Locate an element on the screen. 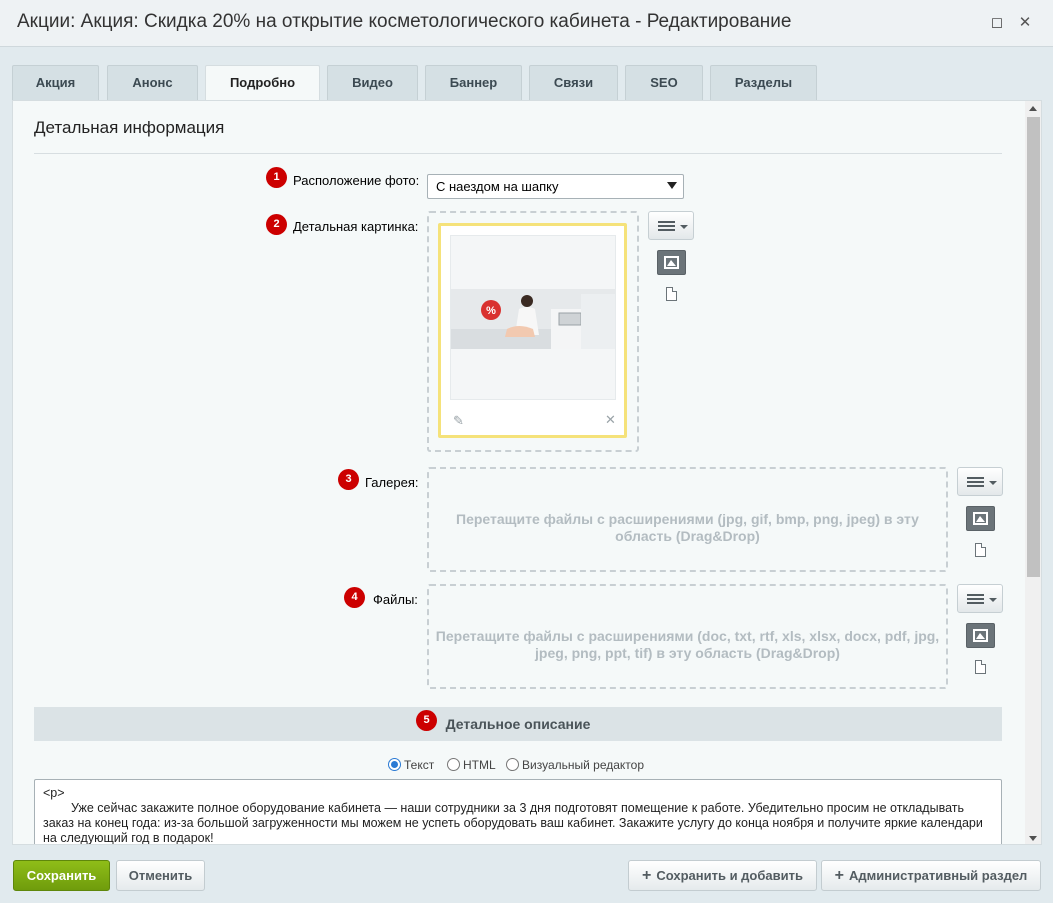 This screenshot has height=903, width=1053. tab-links: Связи is located at coordinates (573, 82).